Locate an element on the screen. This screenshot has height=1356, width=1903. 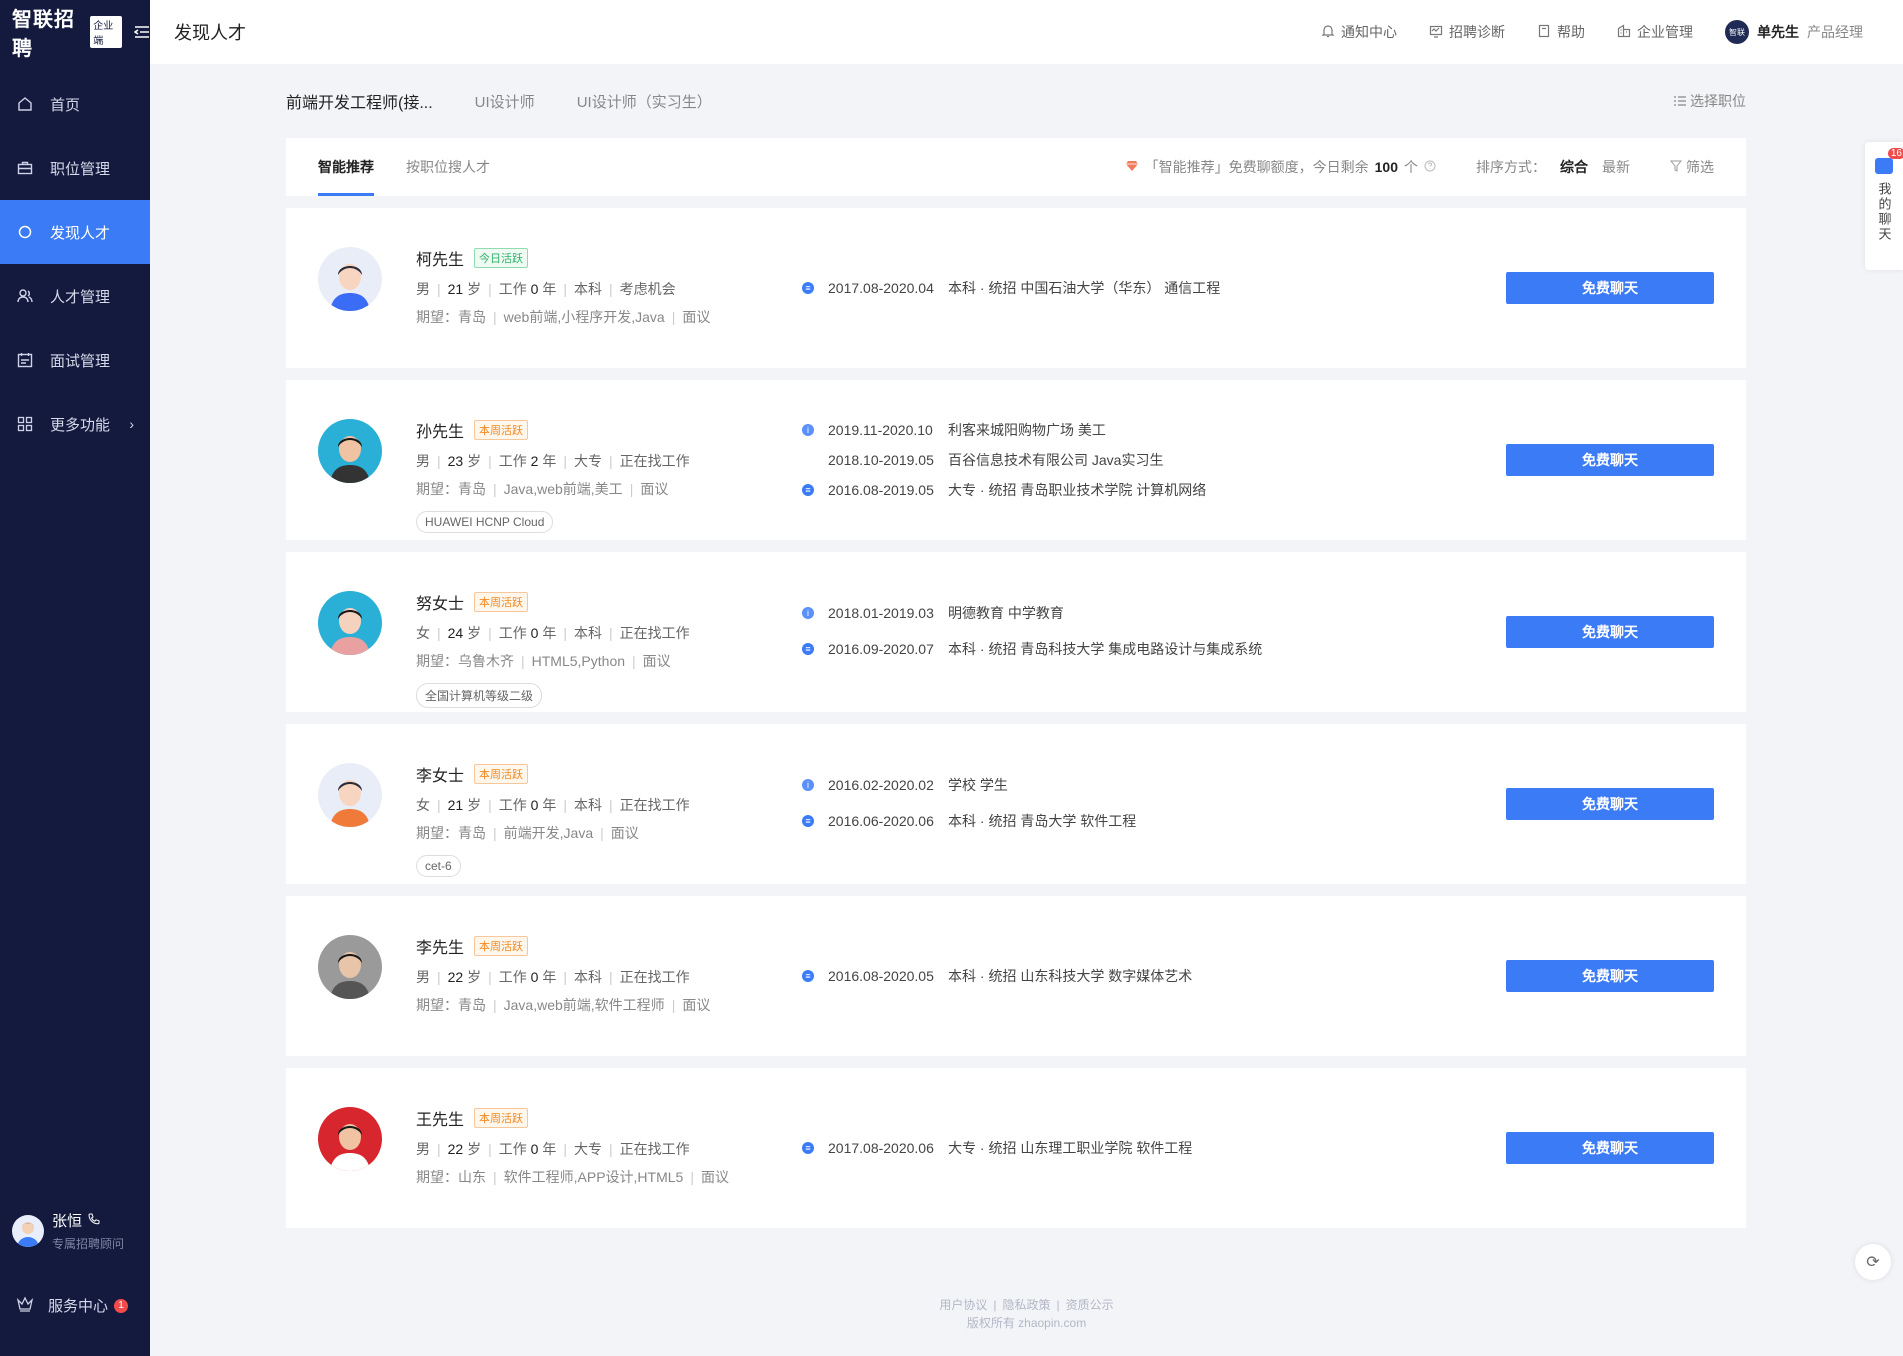
candidate-meta: 男 | 22 岁 | 工作 0 年 | 本科 | 正在找工作 is located at coordinates (553, 977).